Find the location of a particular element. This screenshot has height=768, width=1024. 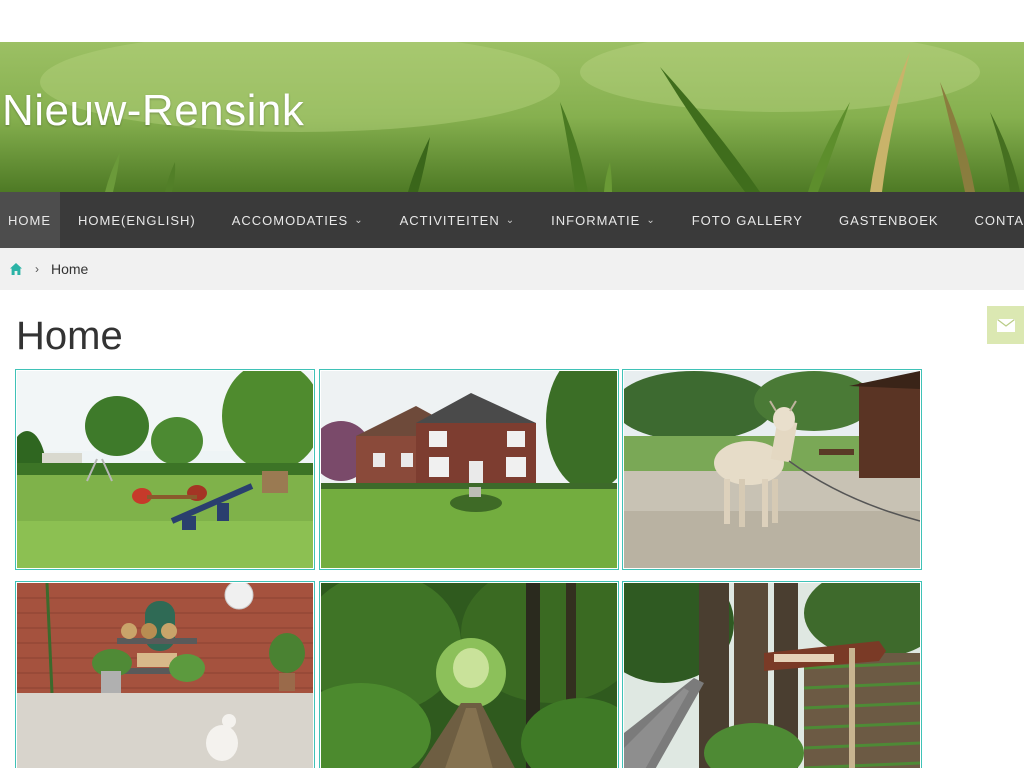

nav-item-label: HOME(ENGLISH) is located at coordinates (137, 220).